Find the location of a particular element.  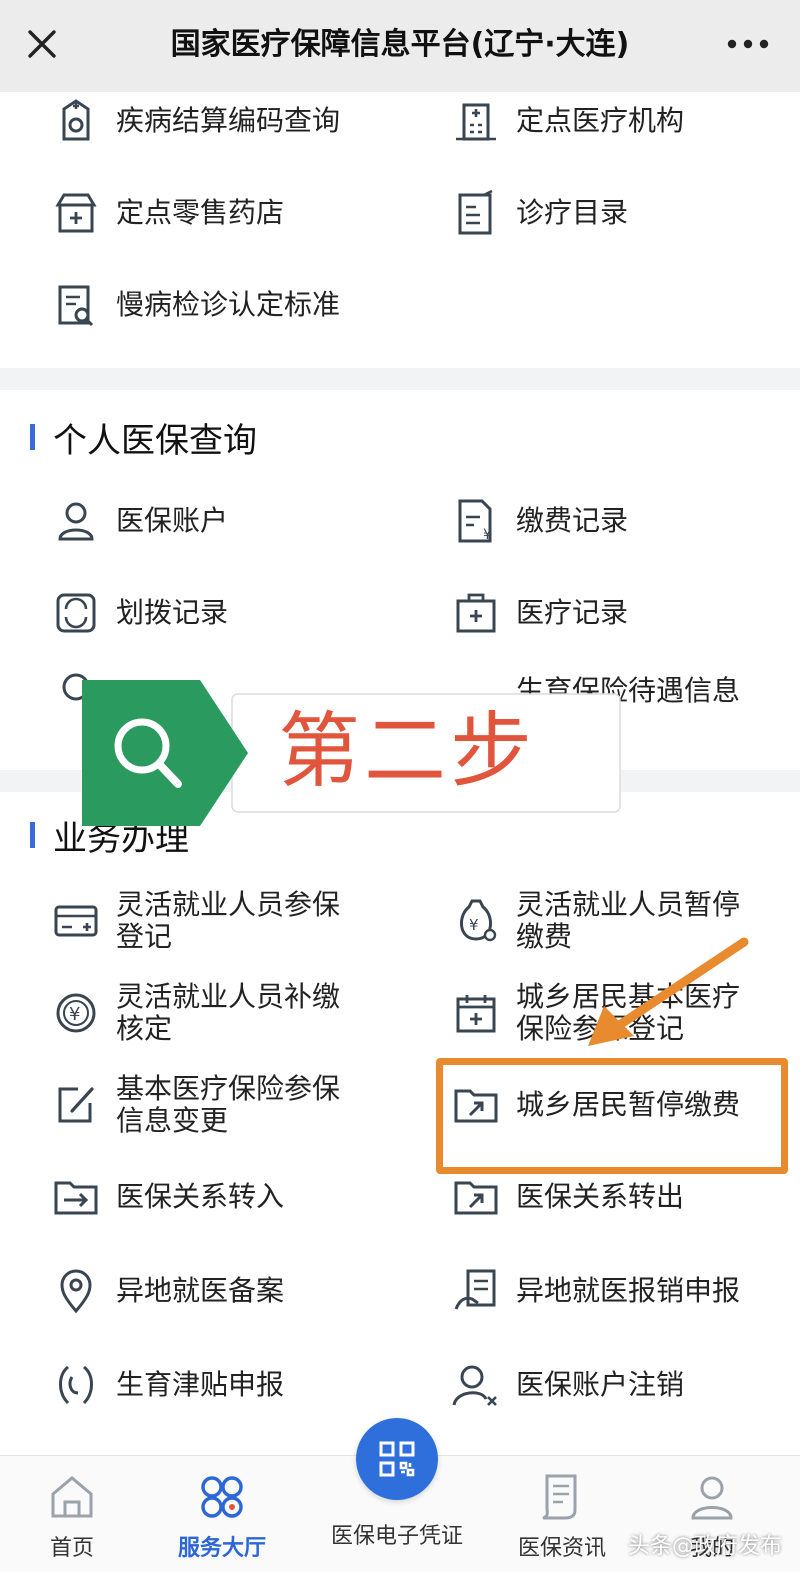

item-label: 医疗记录 is located at coordinates (572, 612).